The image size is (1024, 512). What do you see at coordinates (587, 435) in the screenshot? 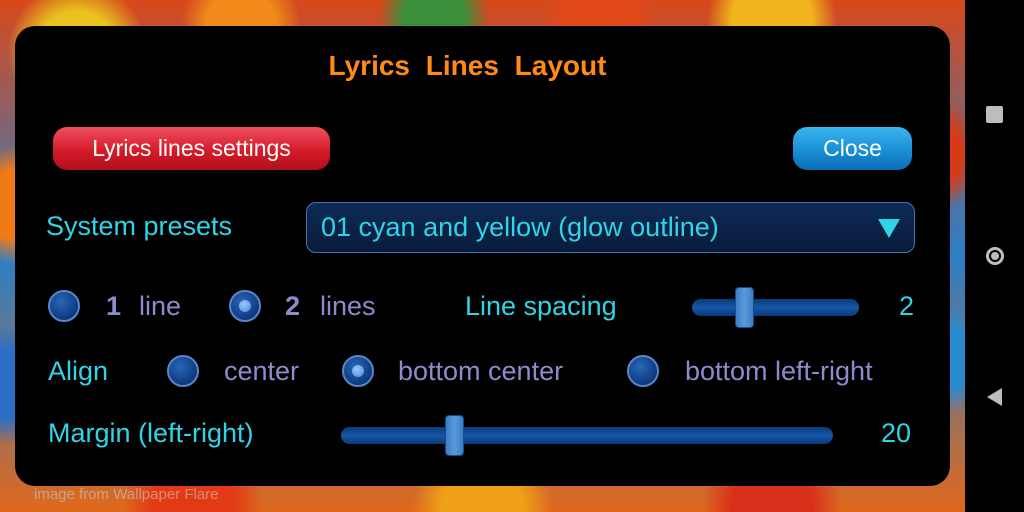
I see `margin-slider-track` at bounding box center [587, 435].